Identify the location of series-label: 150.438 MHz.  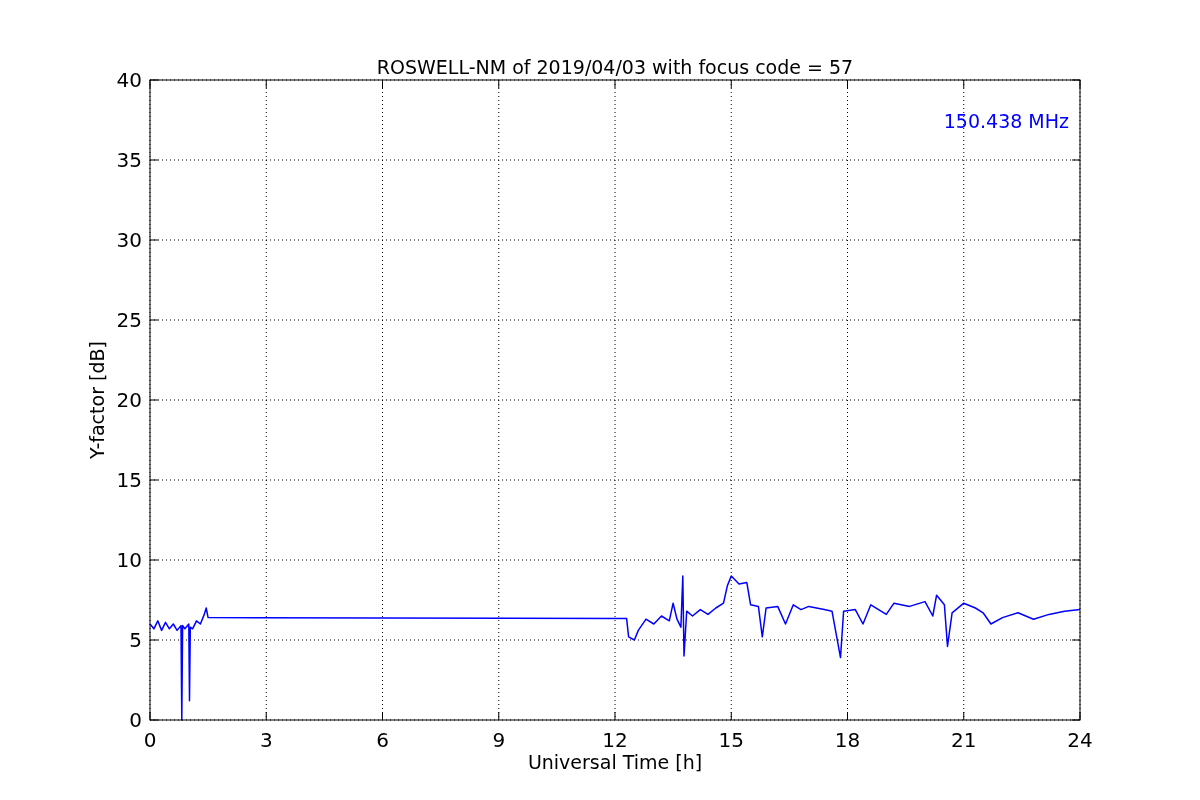
(1006, 121).